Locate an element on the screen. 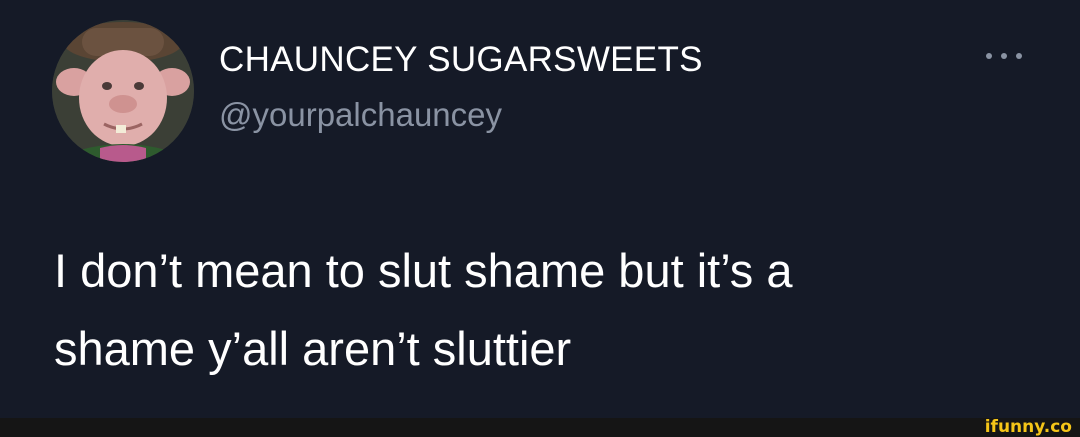 The height and width of the screenshot is (437, 1080). avatar is located at coordinates (123, 91).